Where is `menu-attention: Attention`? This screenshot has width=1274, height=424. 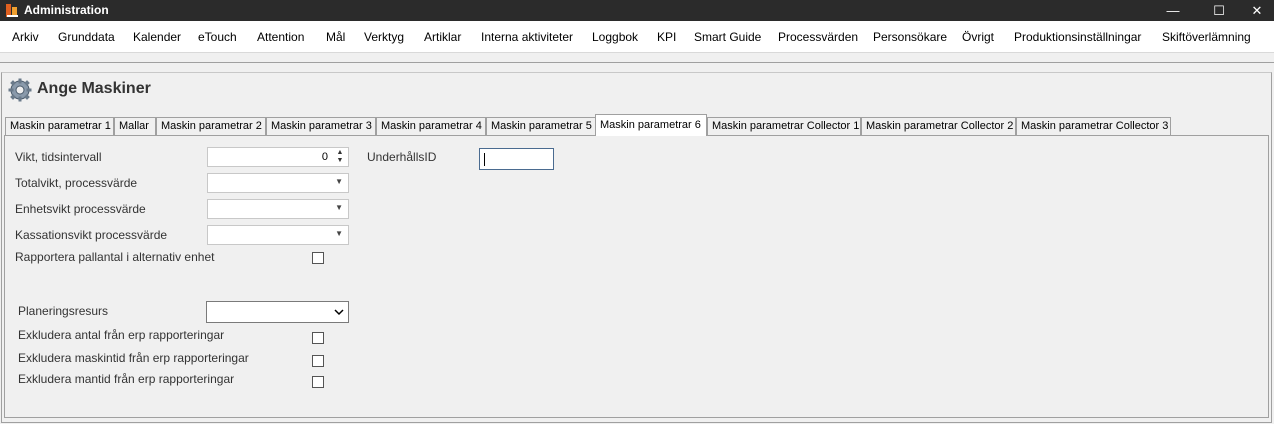
menu-attention: Attention is located at coordinates (280, 37).